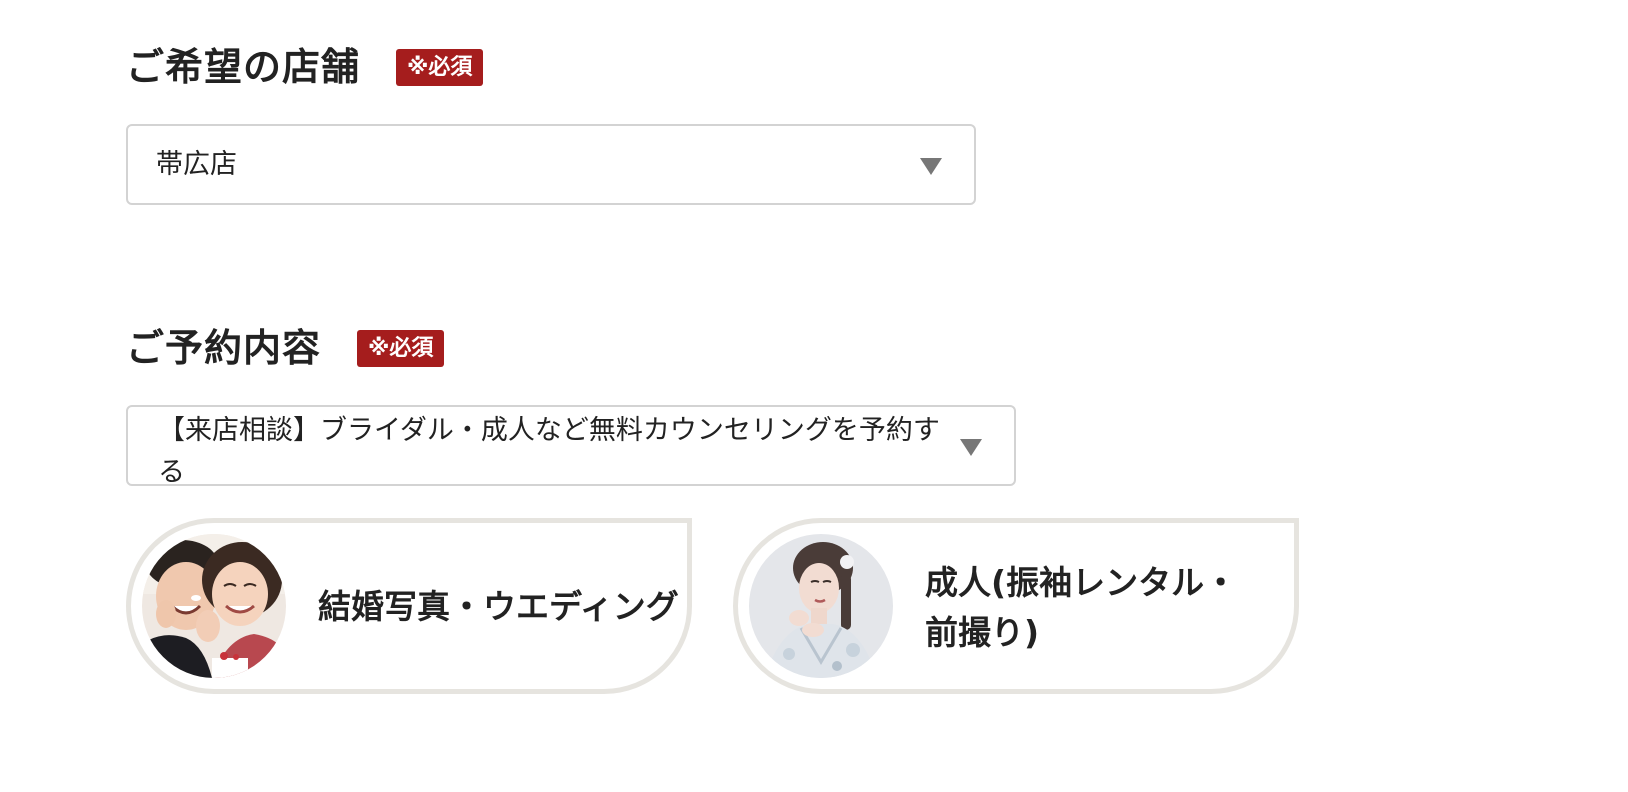 This screenshot has width=1628, height=792. I want to click on store-section-title: ご希望の店舗, so click(243, 67).